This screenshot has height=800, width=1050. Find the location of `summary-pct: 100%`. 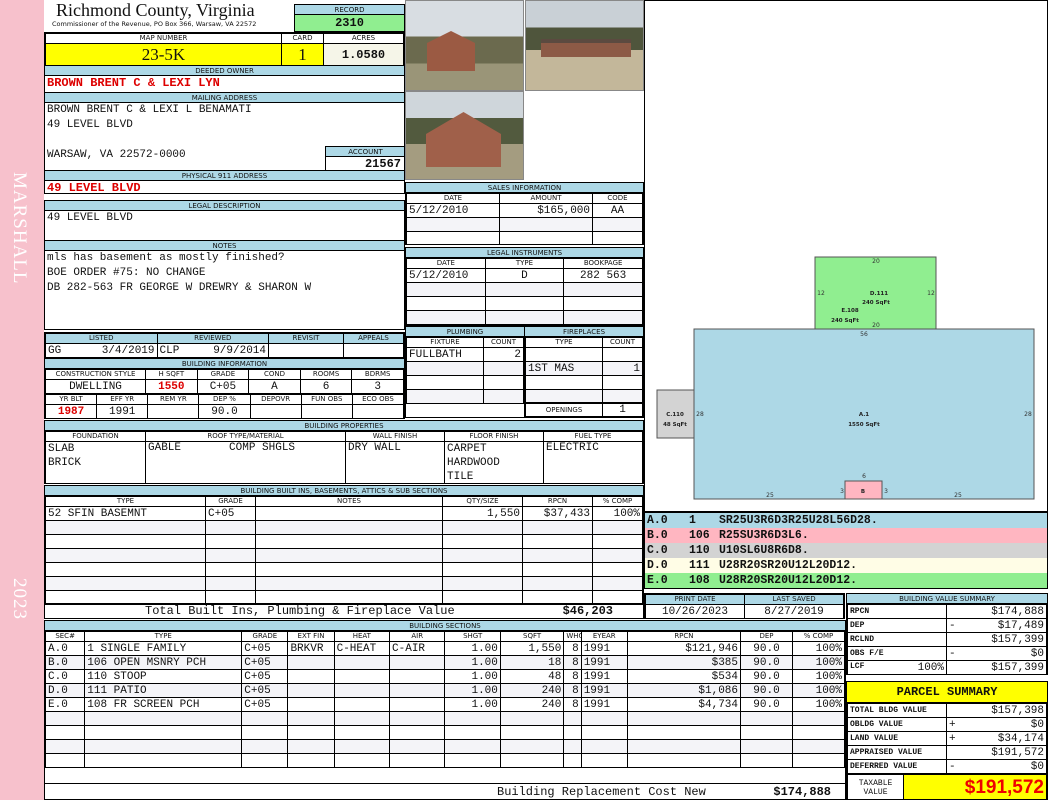

summary-pct: 100% is located at coordinates (930, 667).